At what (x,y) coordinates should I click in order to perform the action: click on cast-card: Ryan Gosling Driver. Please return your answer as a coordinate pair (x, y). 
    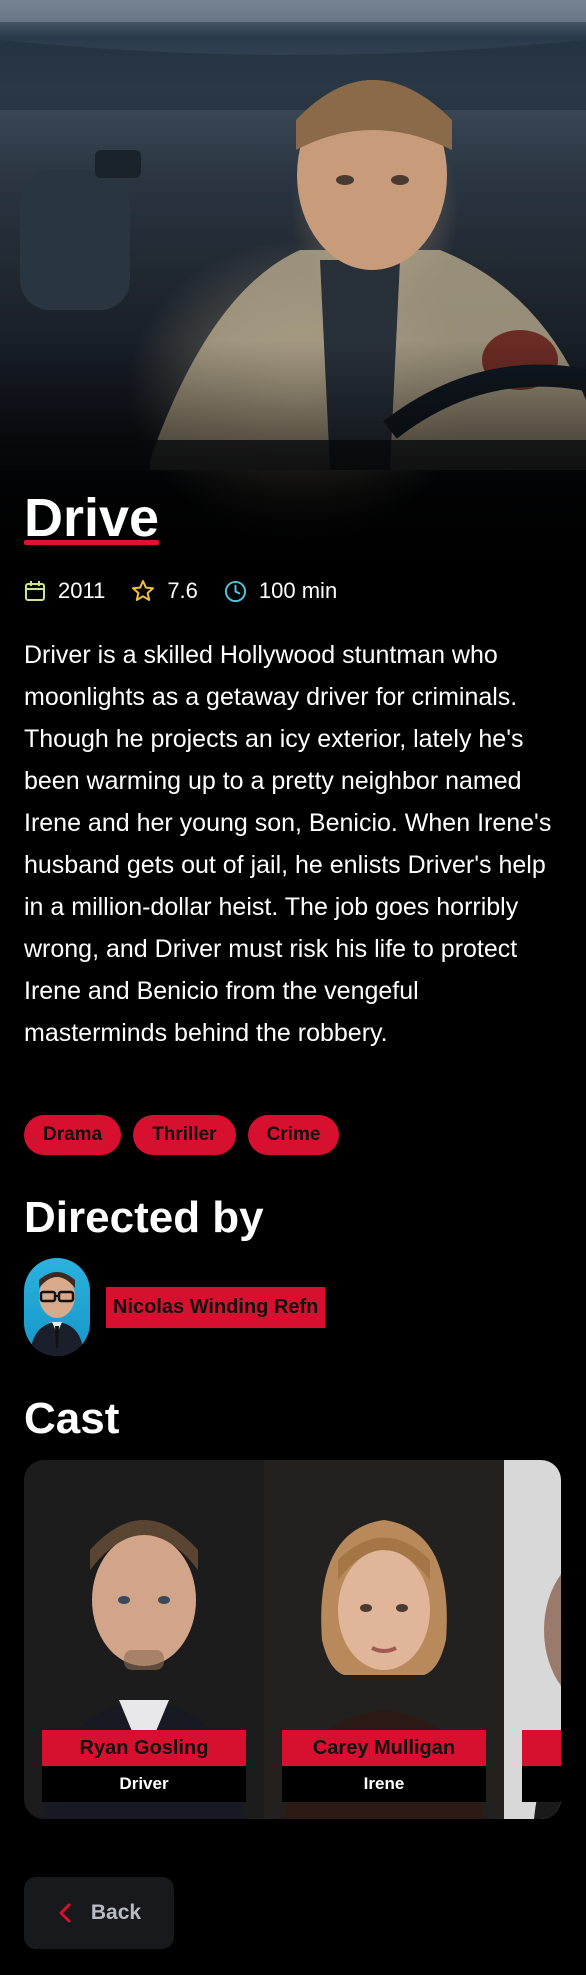
    Looking at the image, I should click on (144, 1639).